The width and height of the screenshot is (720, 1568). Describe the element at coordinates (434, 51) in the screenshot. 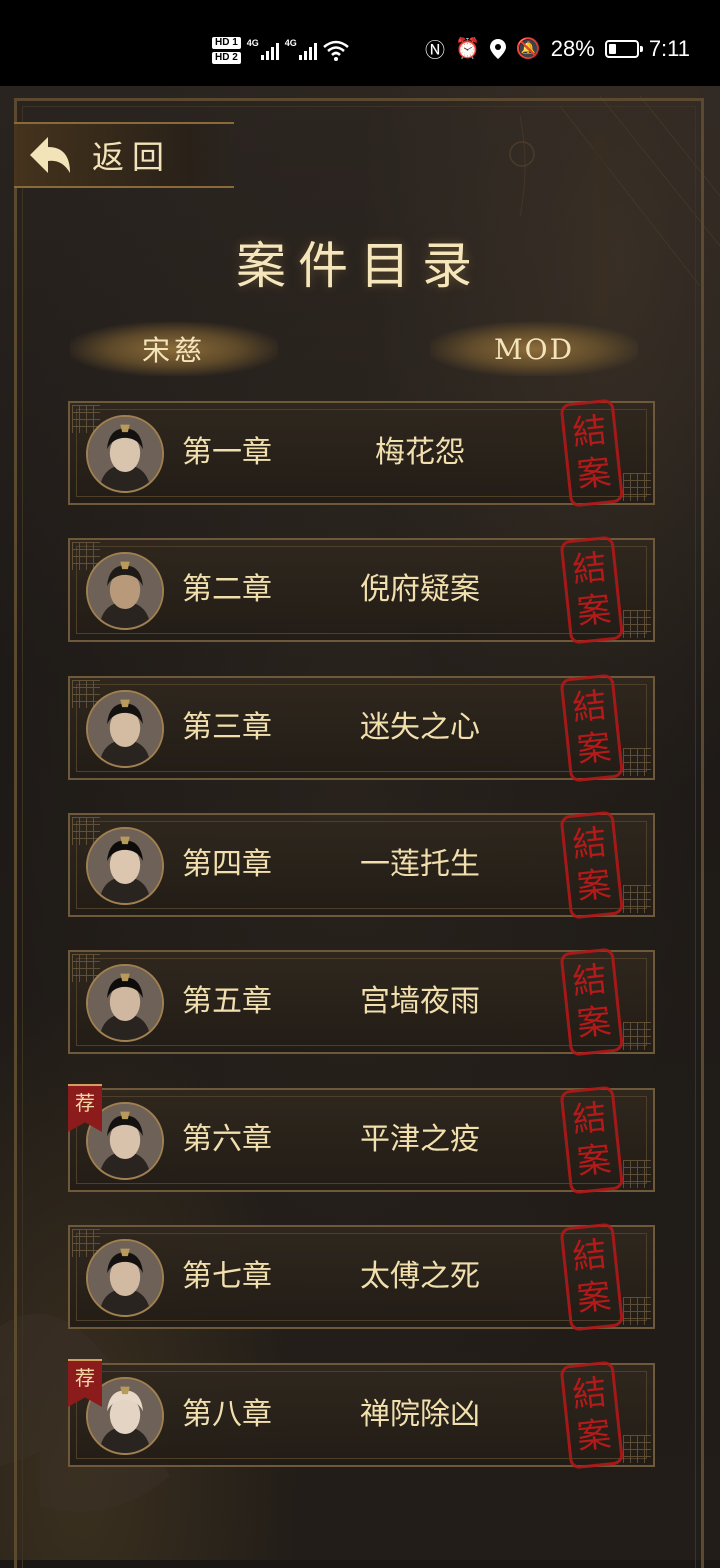

I see `nfc-icon: Ⓝ` at that location.